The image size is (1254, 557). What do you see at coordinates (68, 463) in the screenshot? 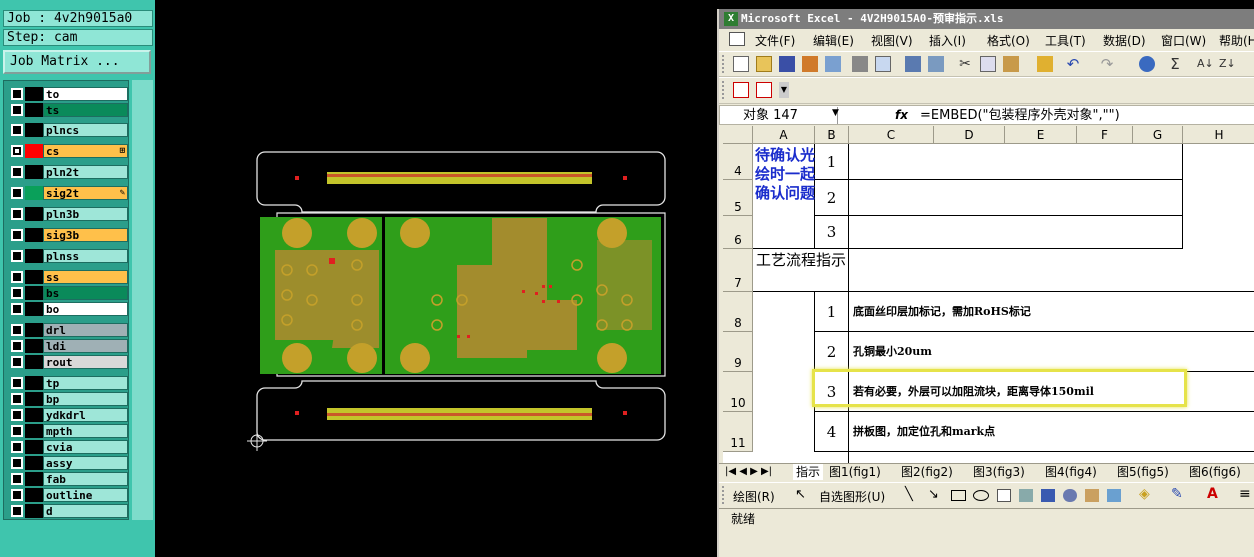
I see `layer-row-assy: assy` at bounding box center [68, 463].